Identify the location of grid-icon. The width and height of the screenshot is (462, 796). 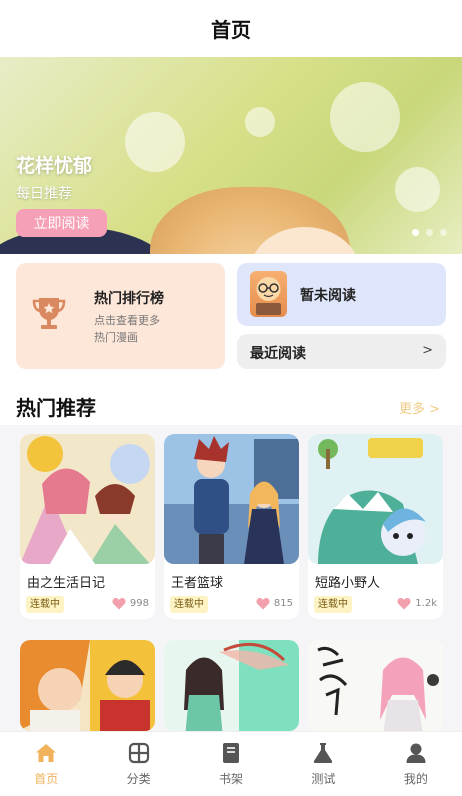
(138, 753).